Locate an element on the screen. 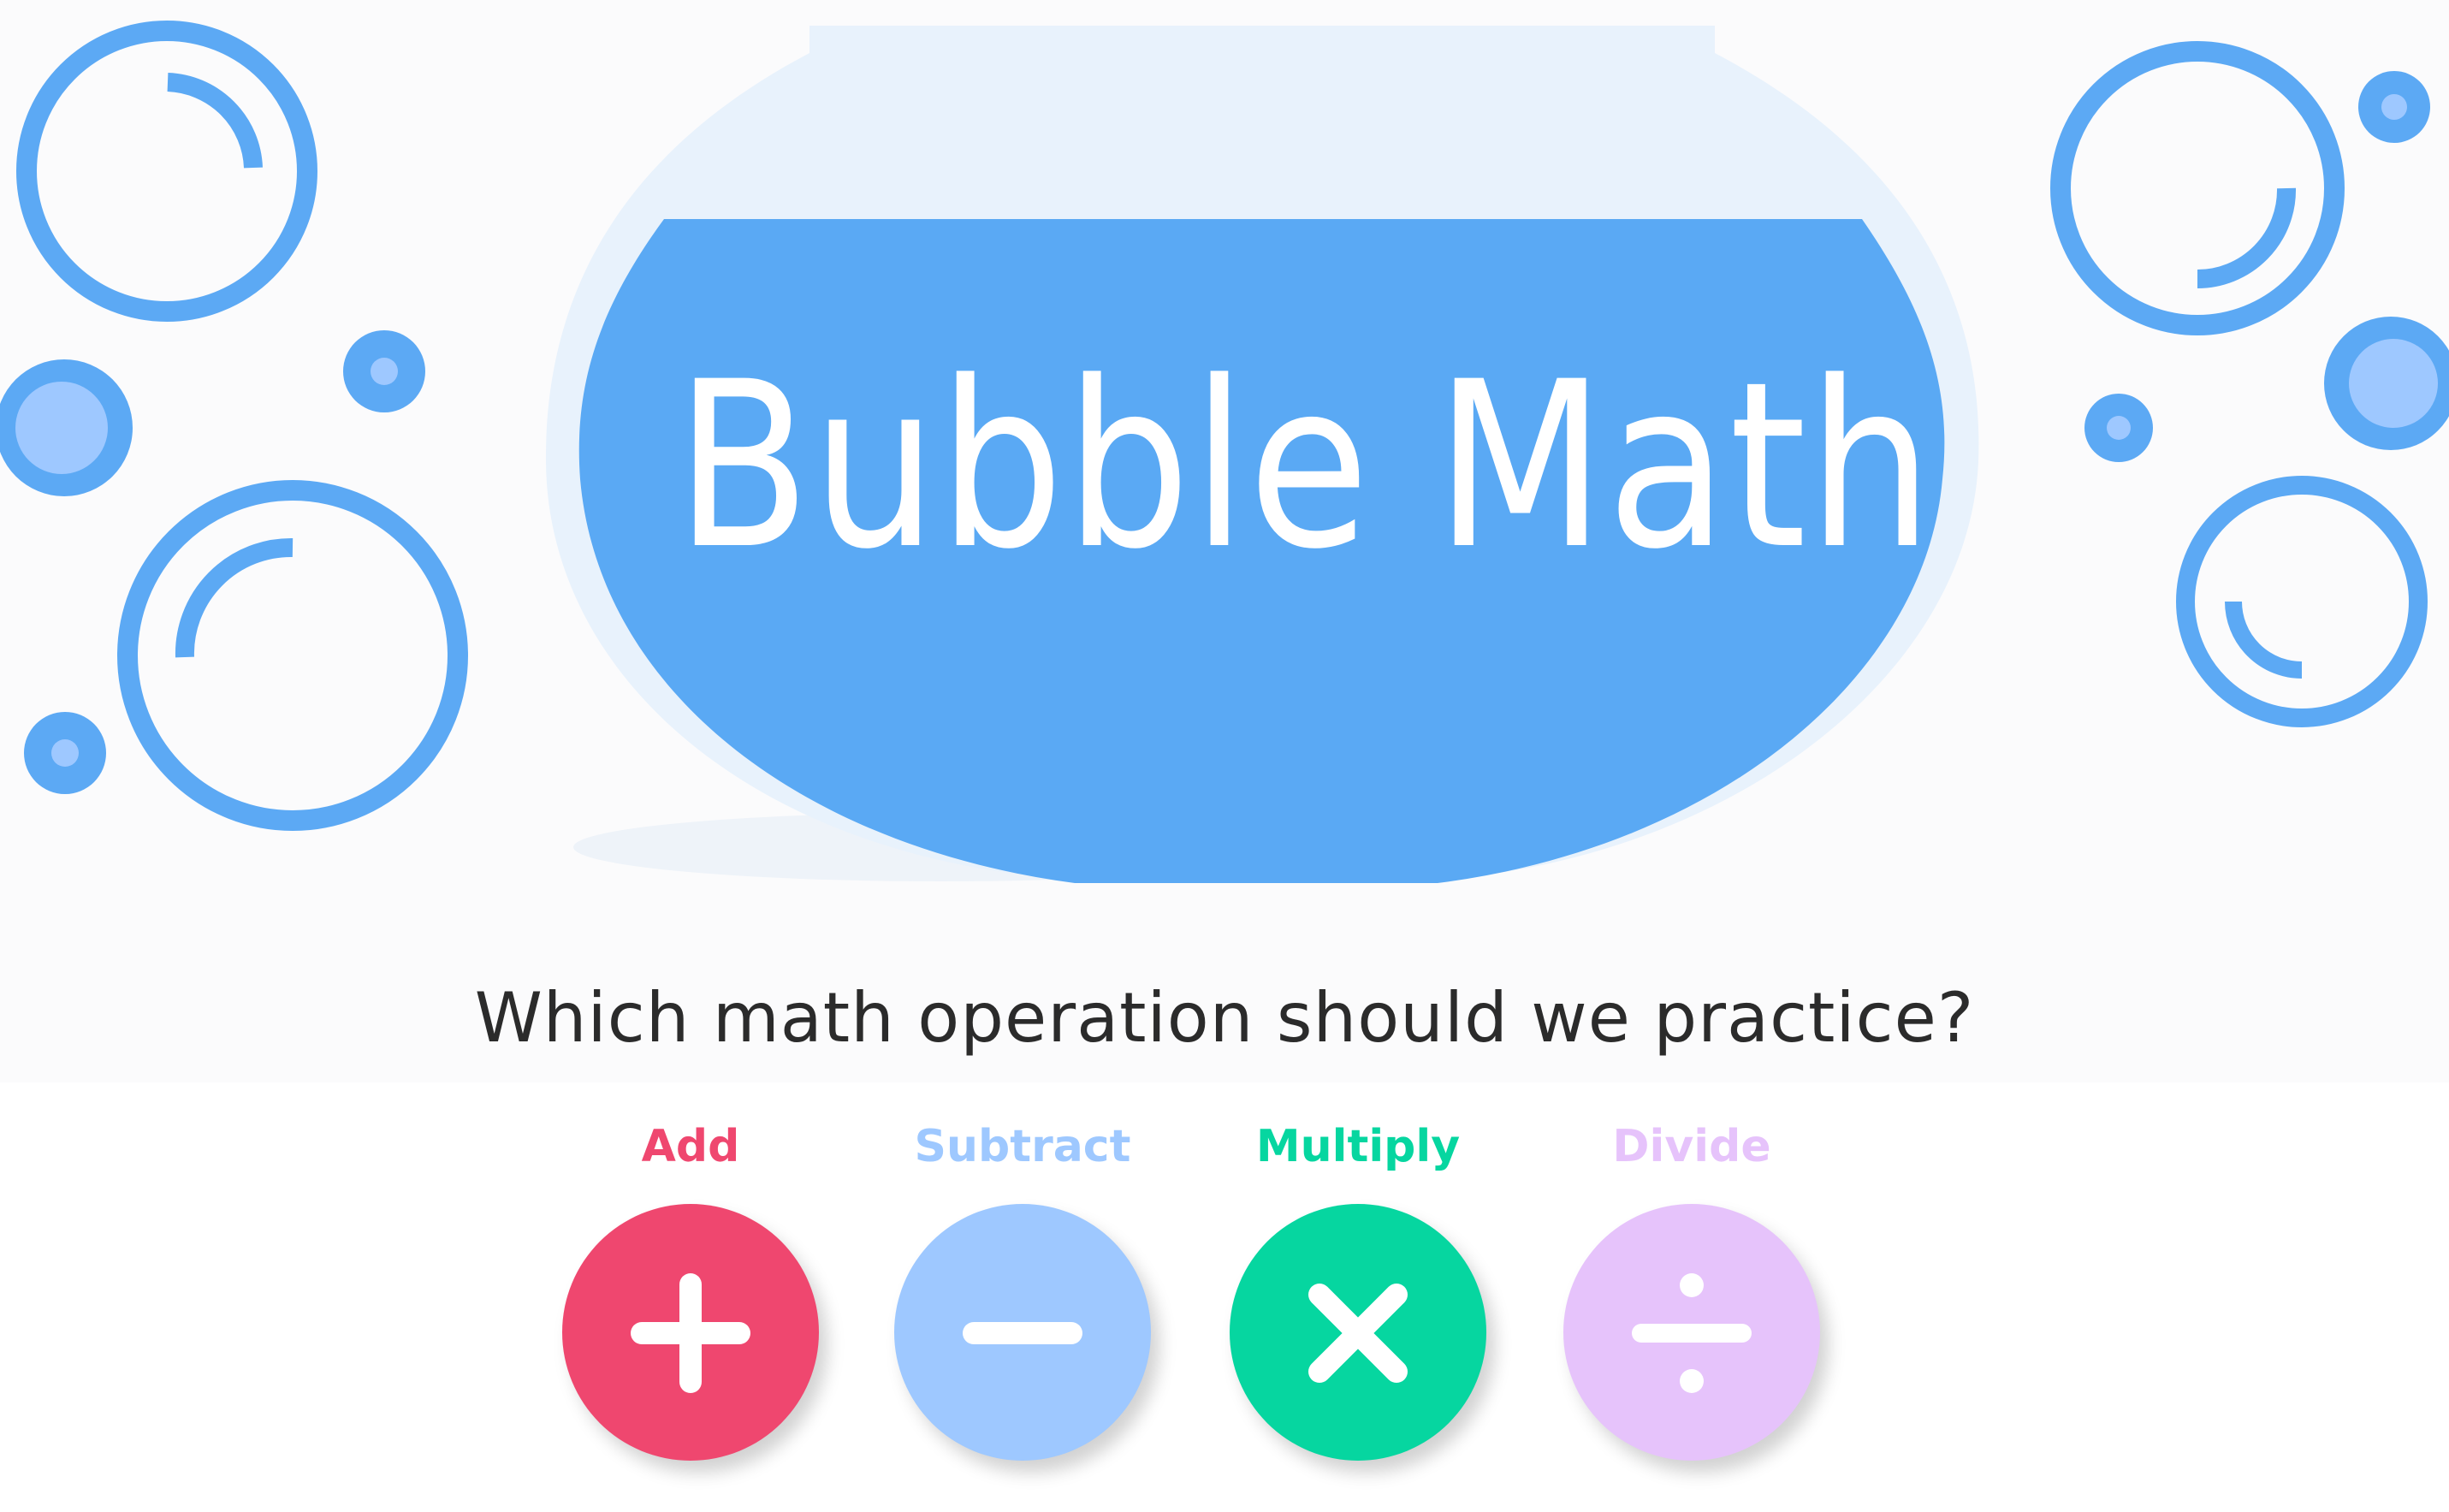 This screenshot has width=2449, height=1512. divide-button: Divide is located at coordinates (1692, 1296).